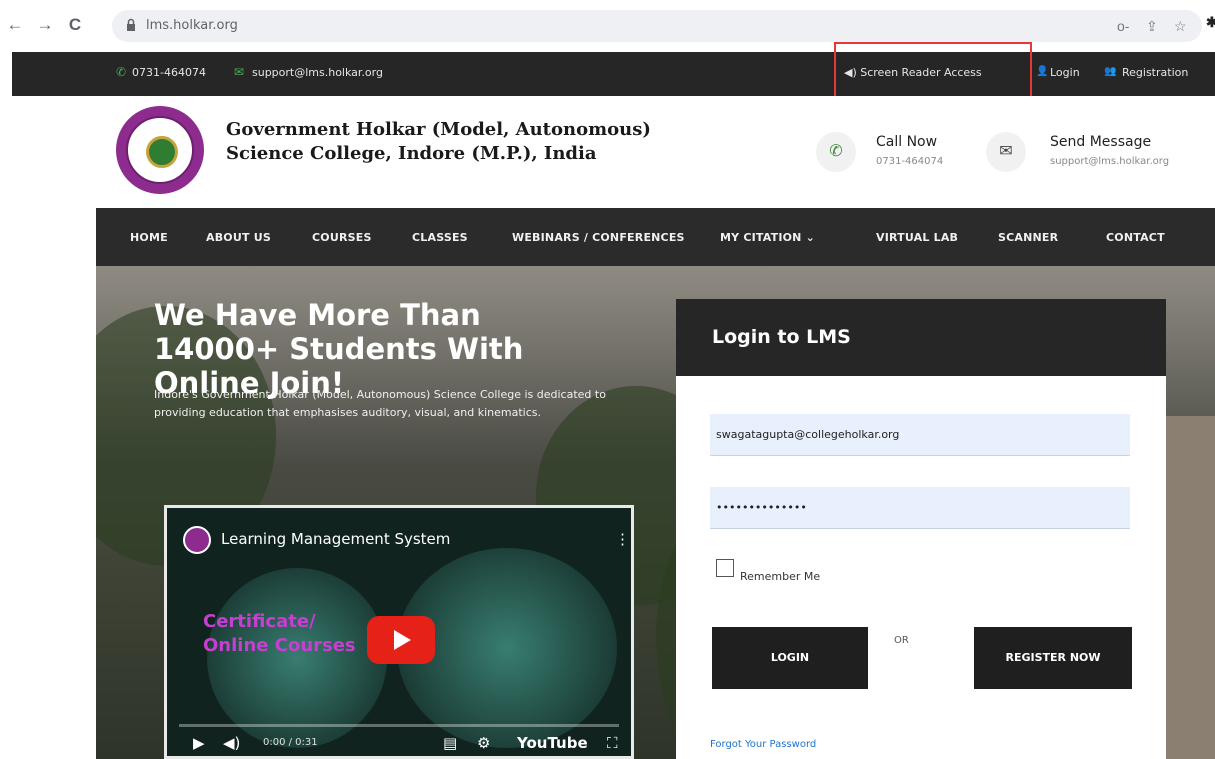  I want to click on video-progress-bar, so click(399, 725).